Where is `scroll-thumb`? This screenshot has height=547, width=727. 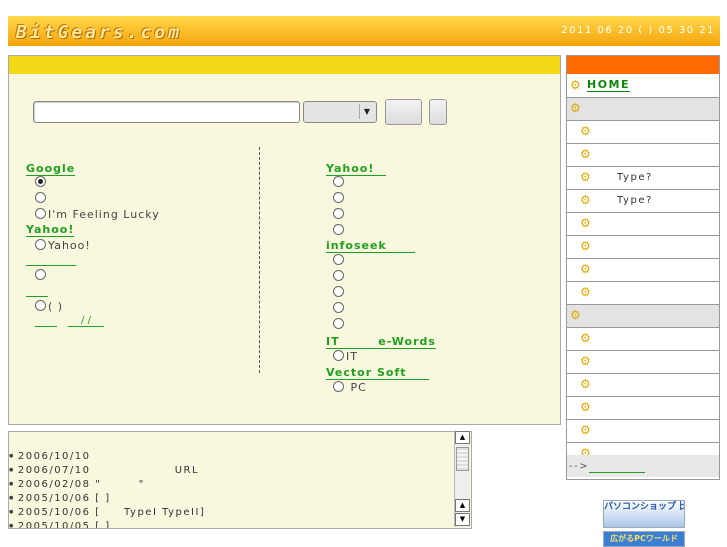
scroll-thumb is located at coordinates (462, 459).